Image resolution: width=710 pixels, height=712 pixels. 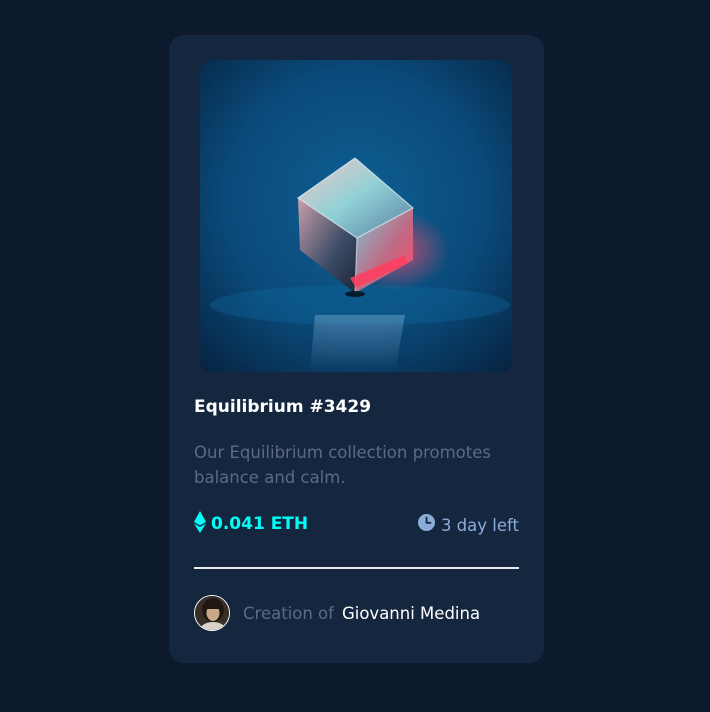 I want to click on price: 0.041 ETH, so click(x=251, y=522).